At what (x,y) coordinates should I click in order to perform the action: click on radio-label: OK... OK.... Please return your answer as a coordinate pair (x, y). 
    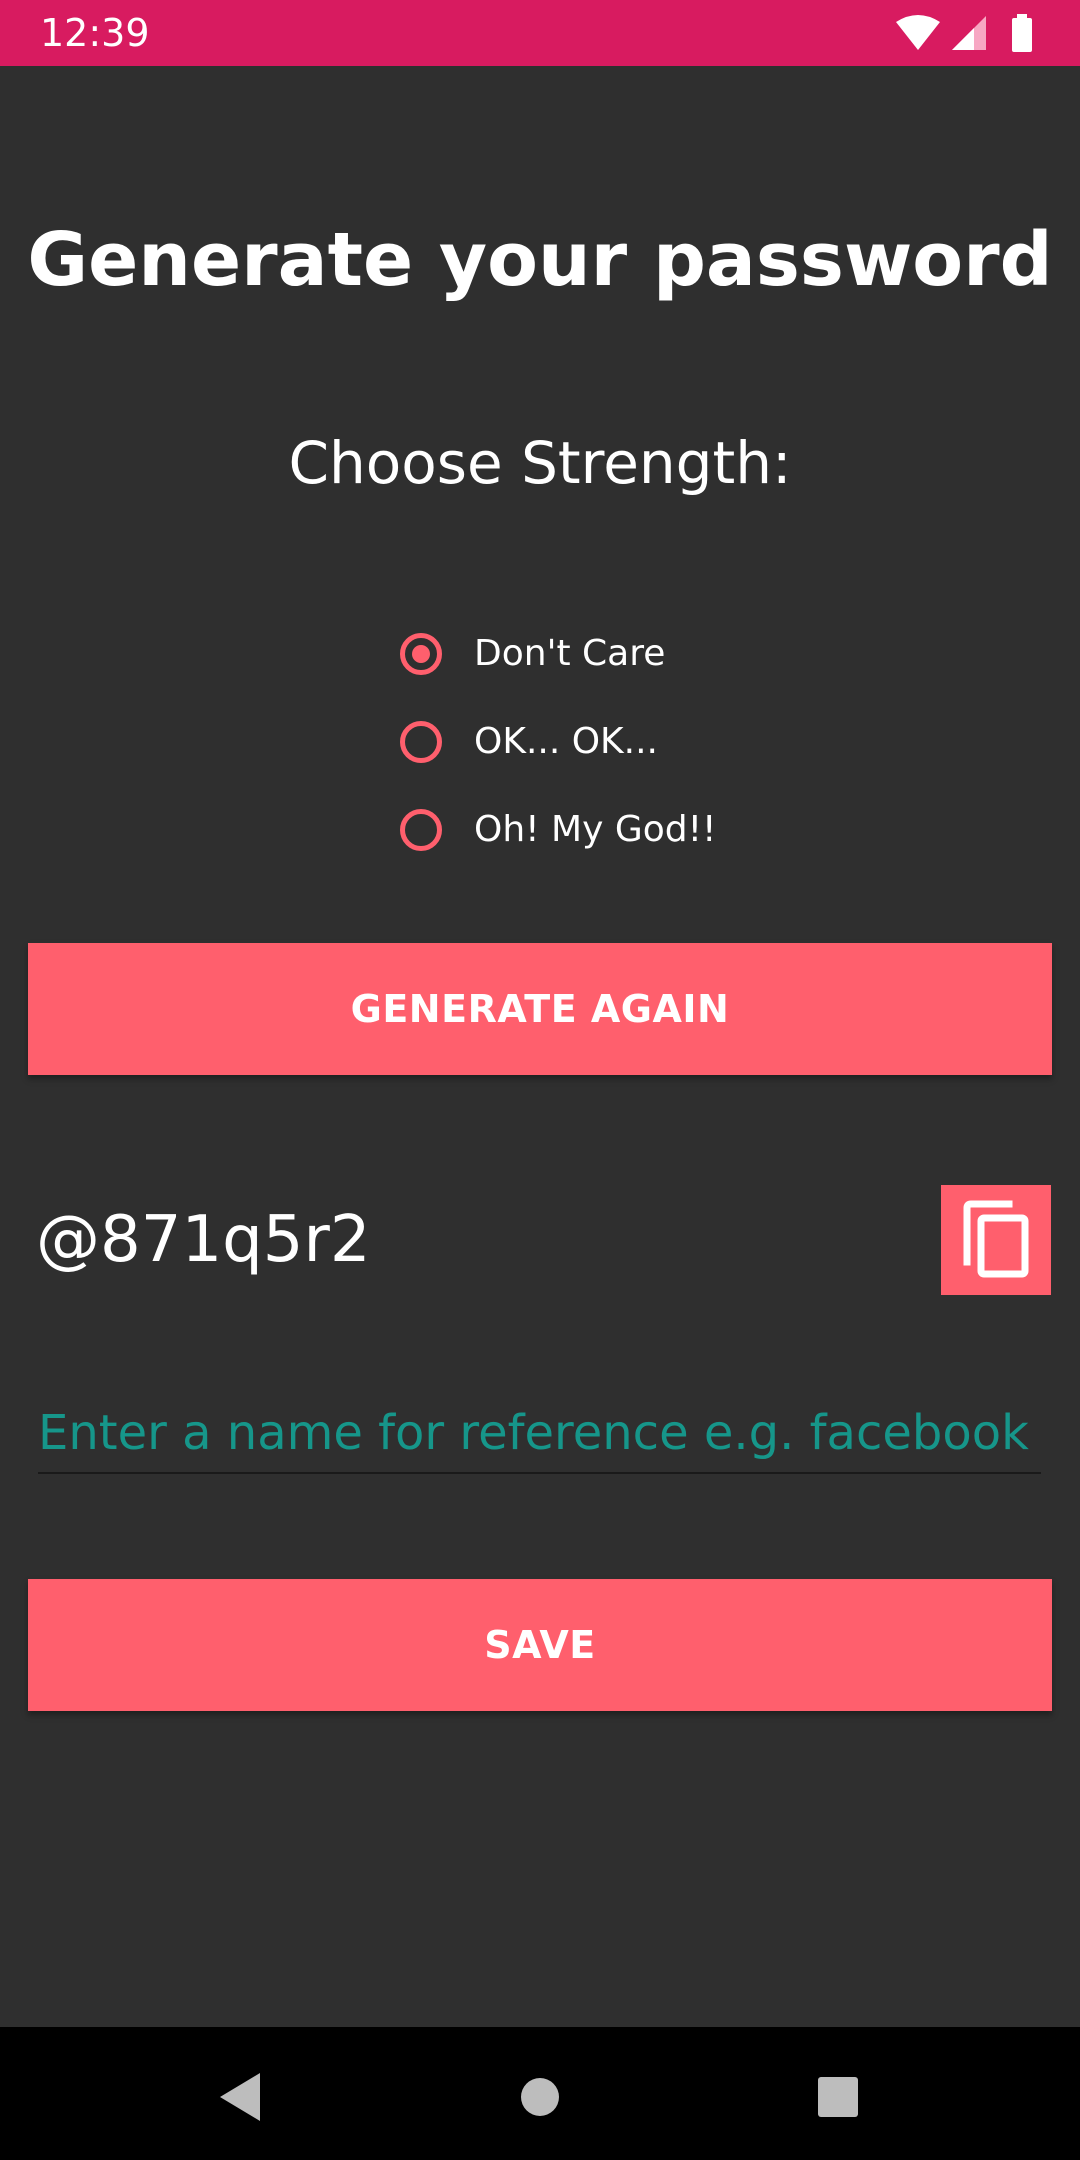
    Looking at the image, I should click on (566, 741).